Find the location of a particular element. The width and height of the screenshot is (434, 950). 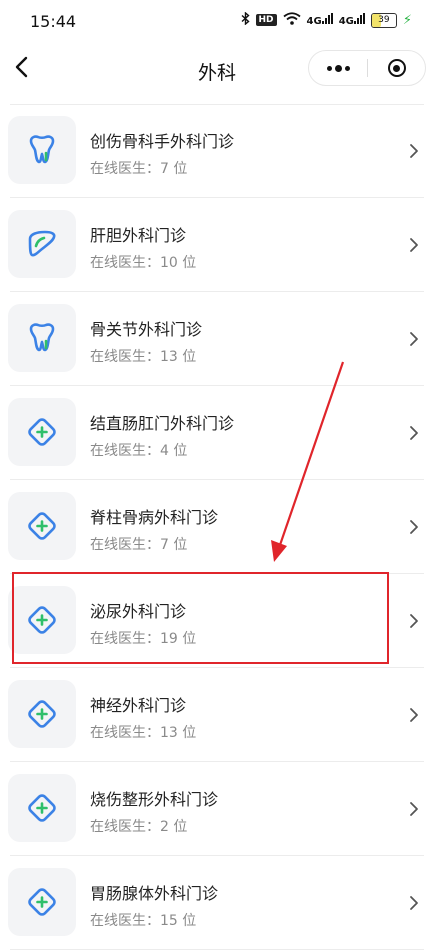

department-row: 烧伤整形外科门诊 在线医生：2 位 is located at coordinates (217, 809).